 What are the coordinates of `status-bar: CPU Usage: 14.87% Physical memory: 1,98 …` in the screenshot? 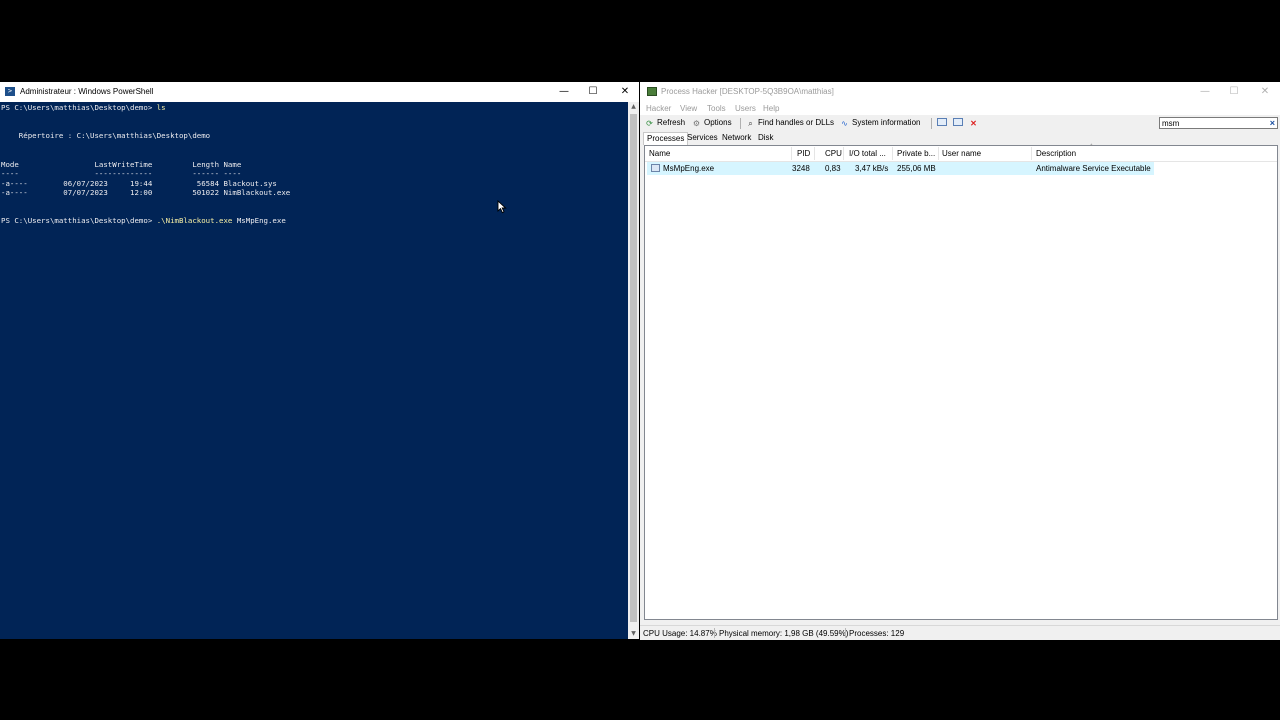 It's located at (960, 632).